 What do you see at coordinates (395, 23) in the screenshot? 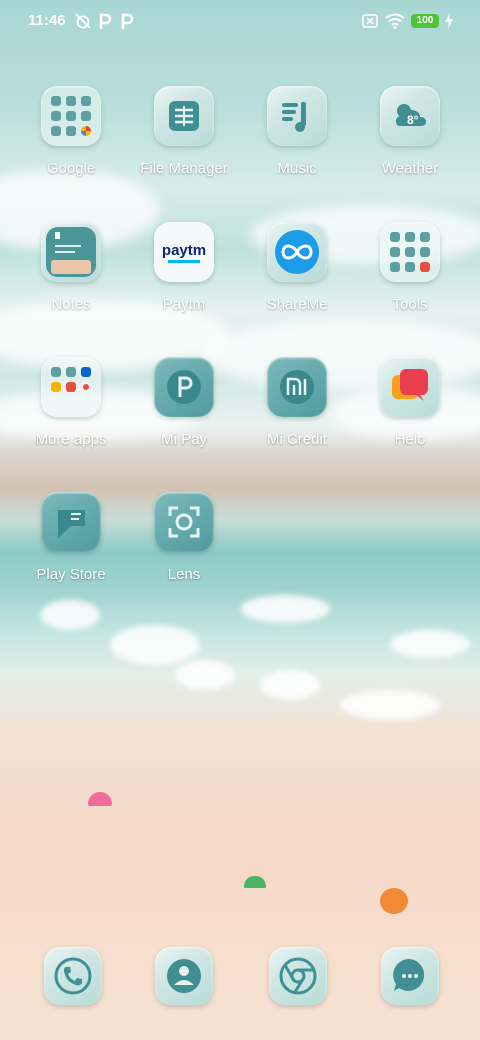
I see `wifi-icon` at bounding box center [395, 23].